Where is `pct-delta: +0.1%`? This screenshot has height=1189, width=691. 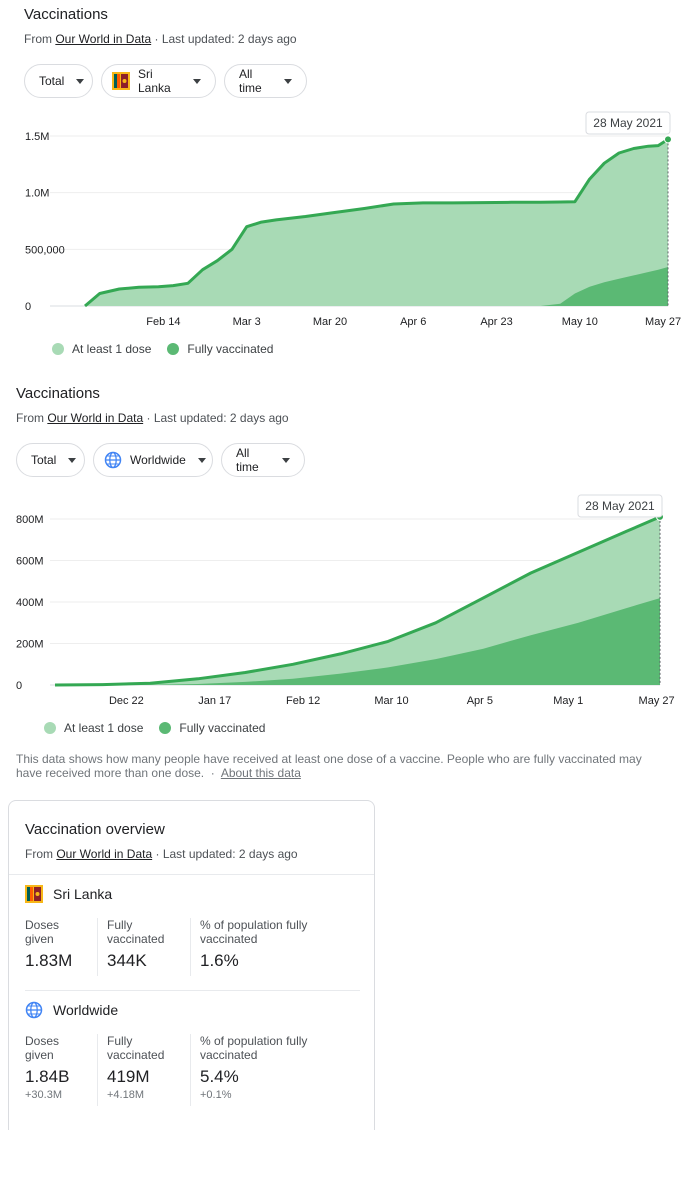 pct-delta: +0.1% is located at coordinates (216, 1095).